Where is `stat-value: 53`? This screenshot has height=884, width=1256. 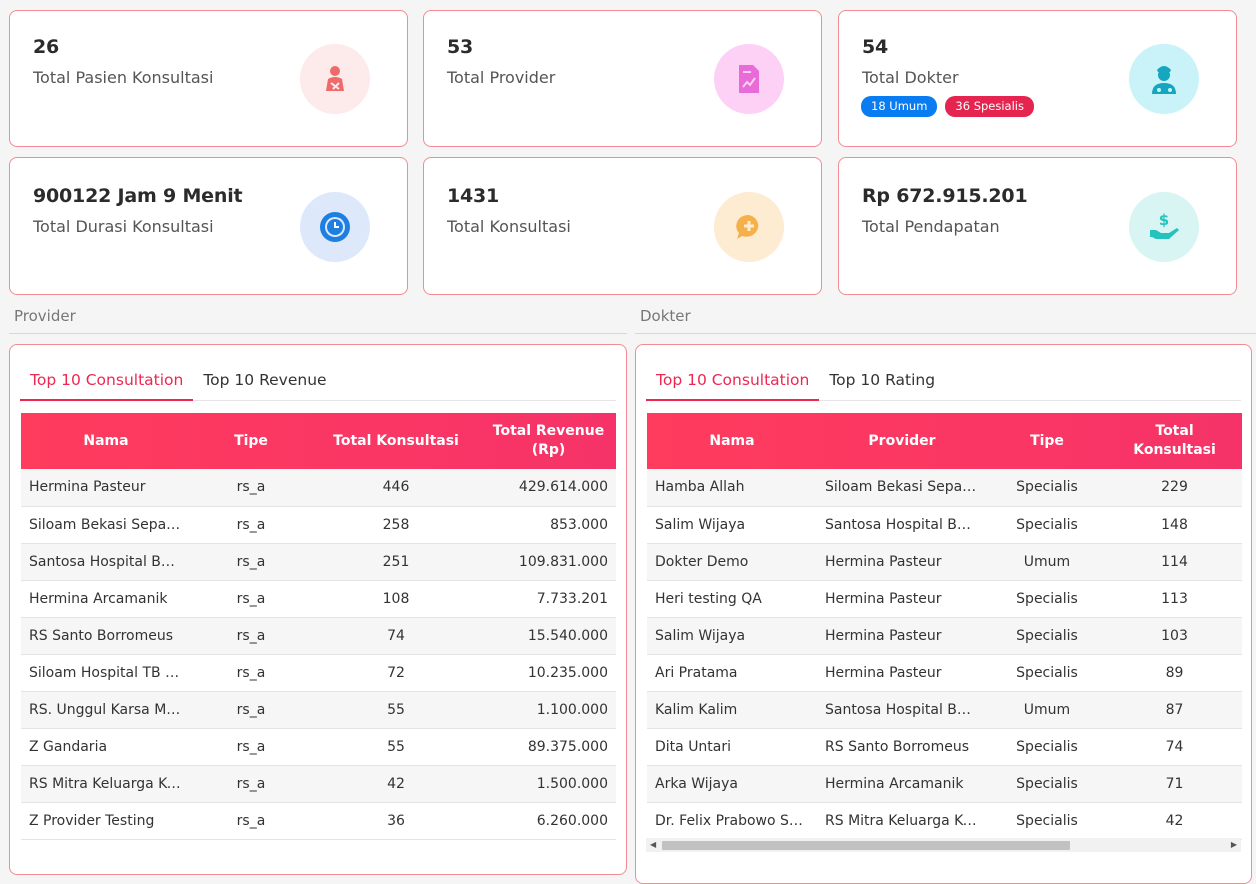
stat-value: 53 is located at coordinates (460, 47).